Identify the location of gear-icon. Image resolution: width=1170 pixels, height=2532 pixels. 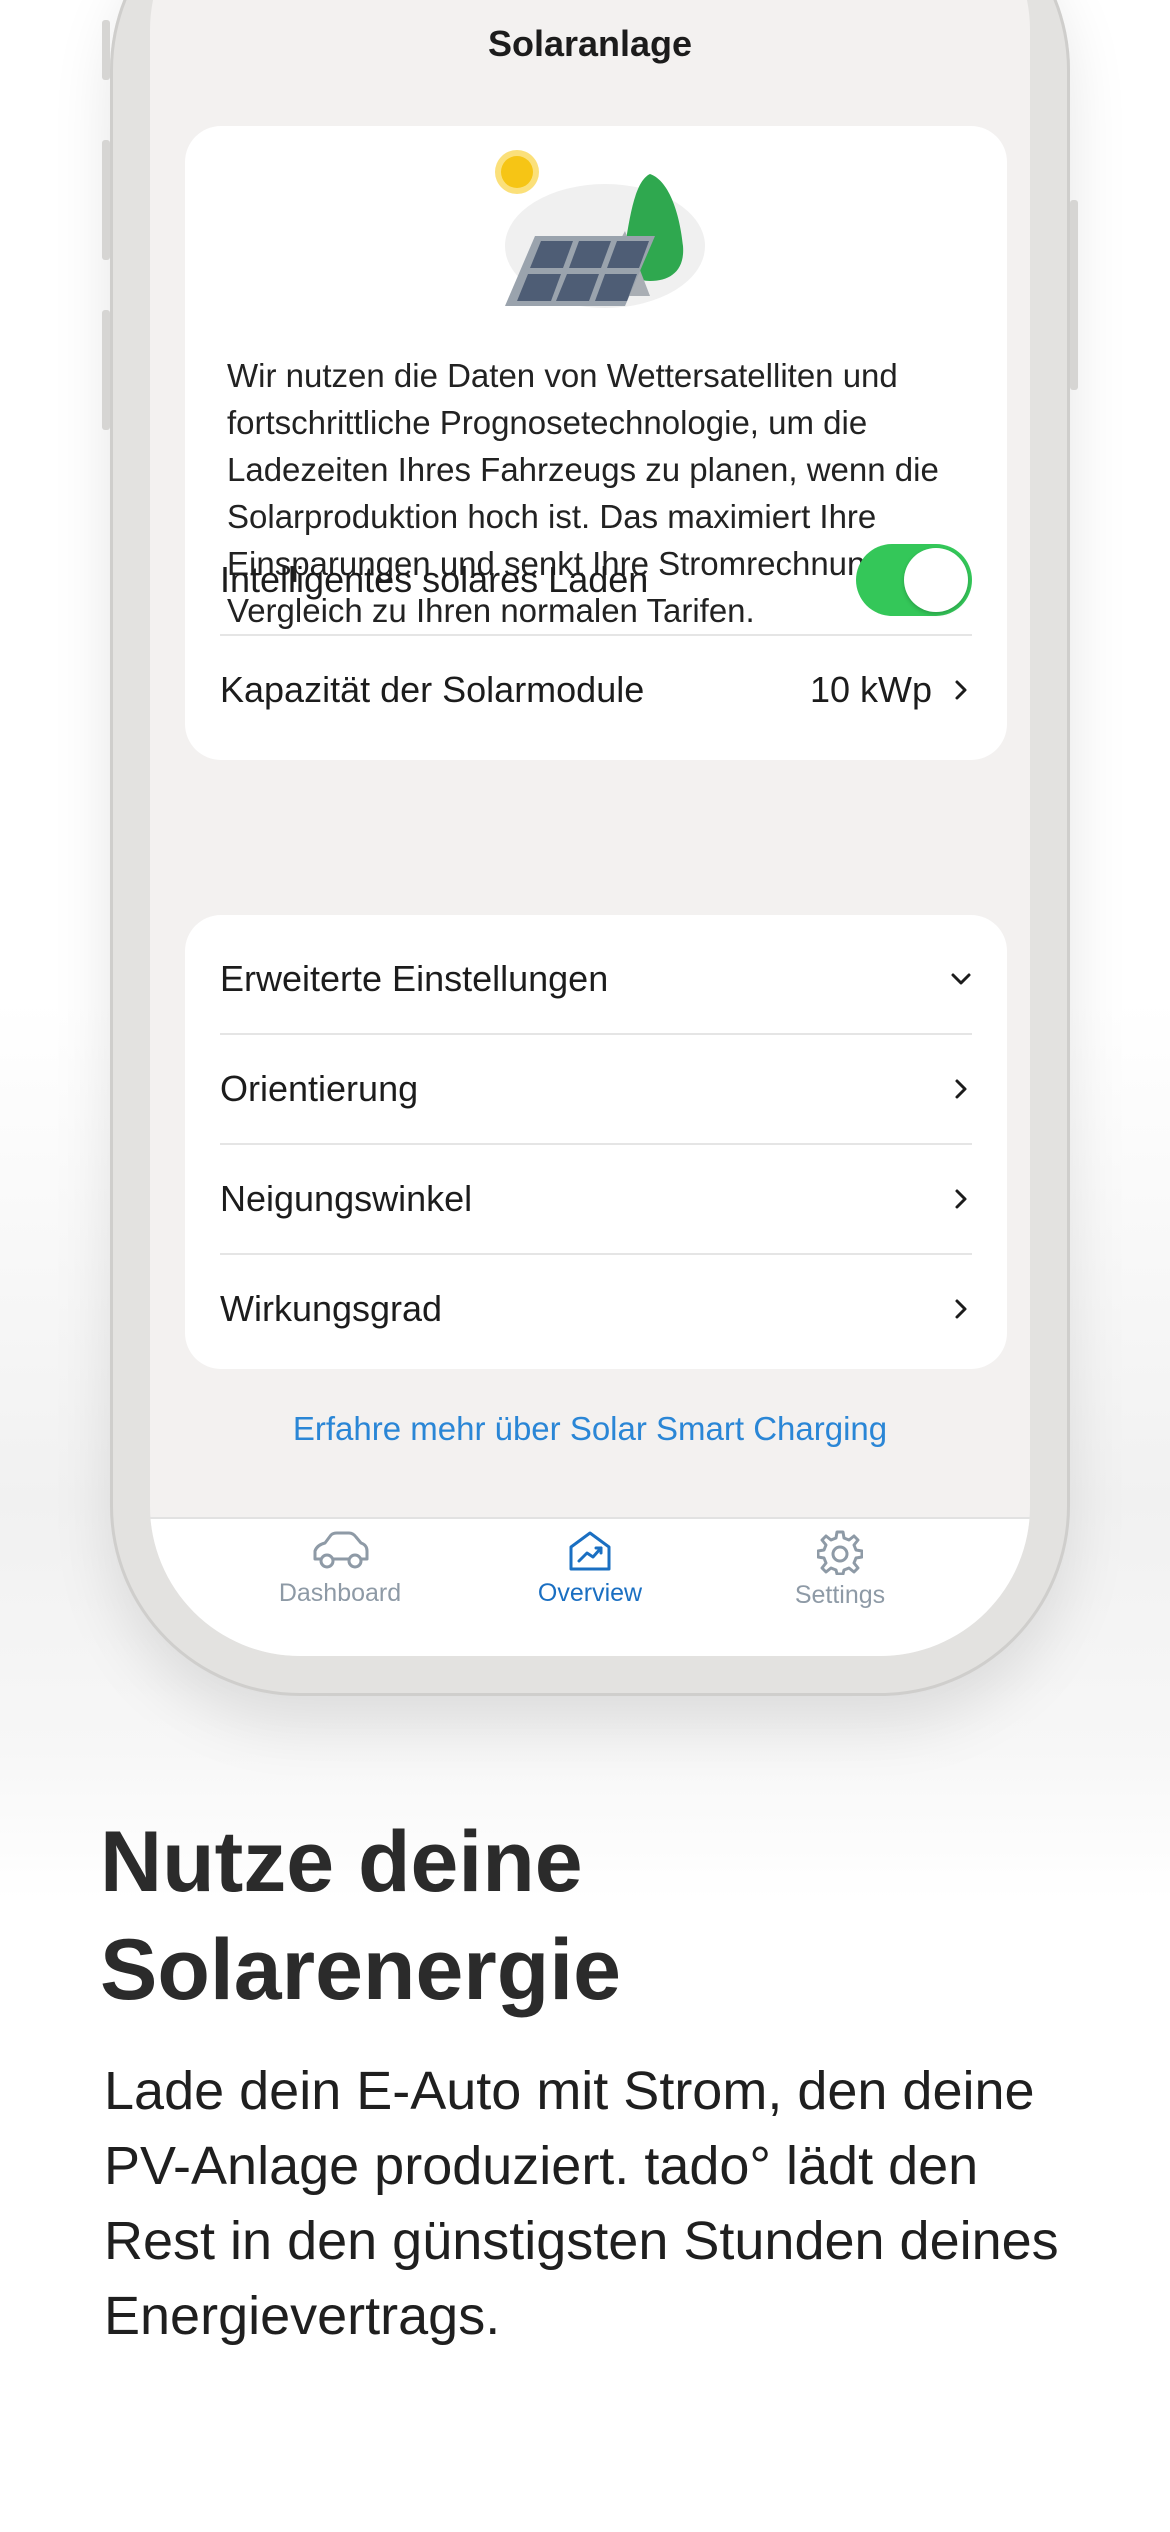
(840, 1552).